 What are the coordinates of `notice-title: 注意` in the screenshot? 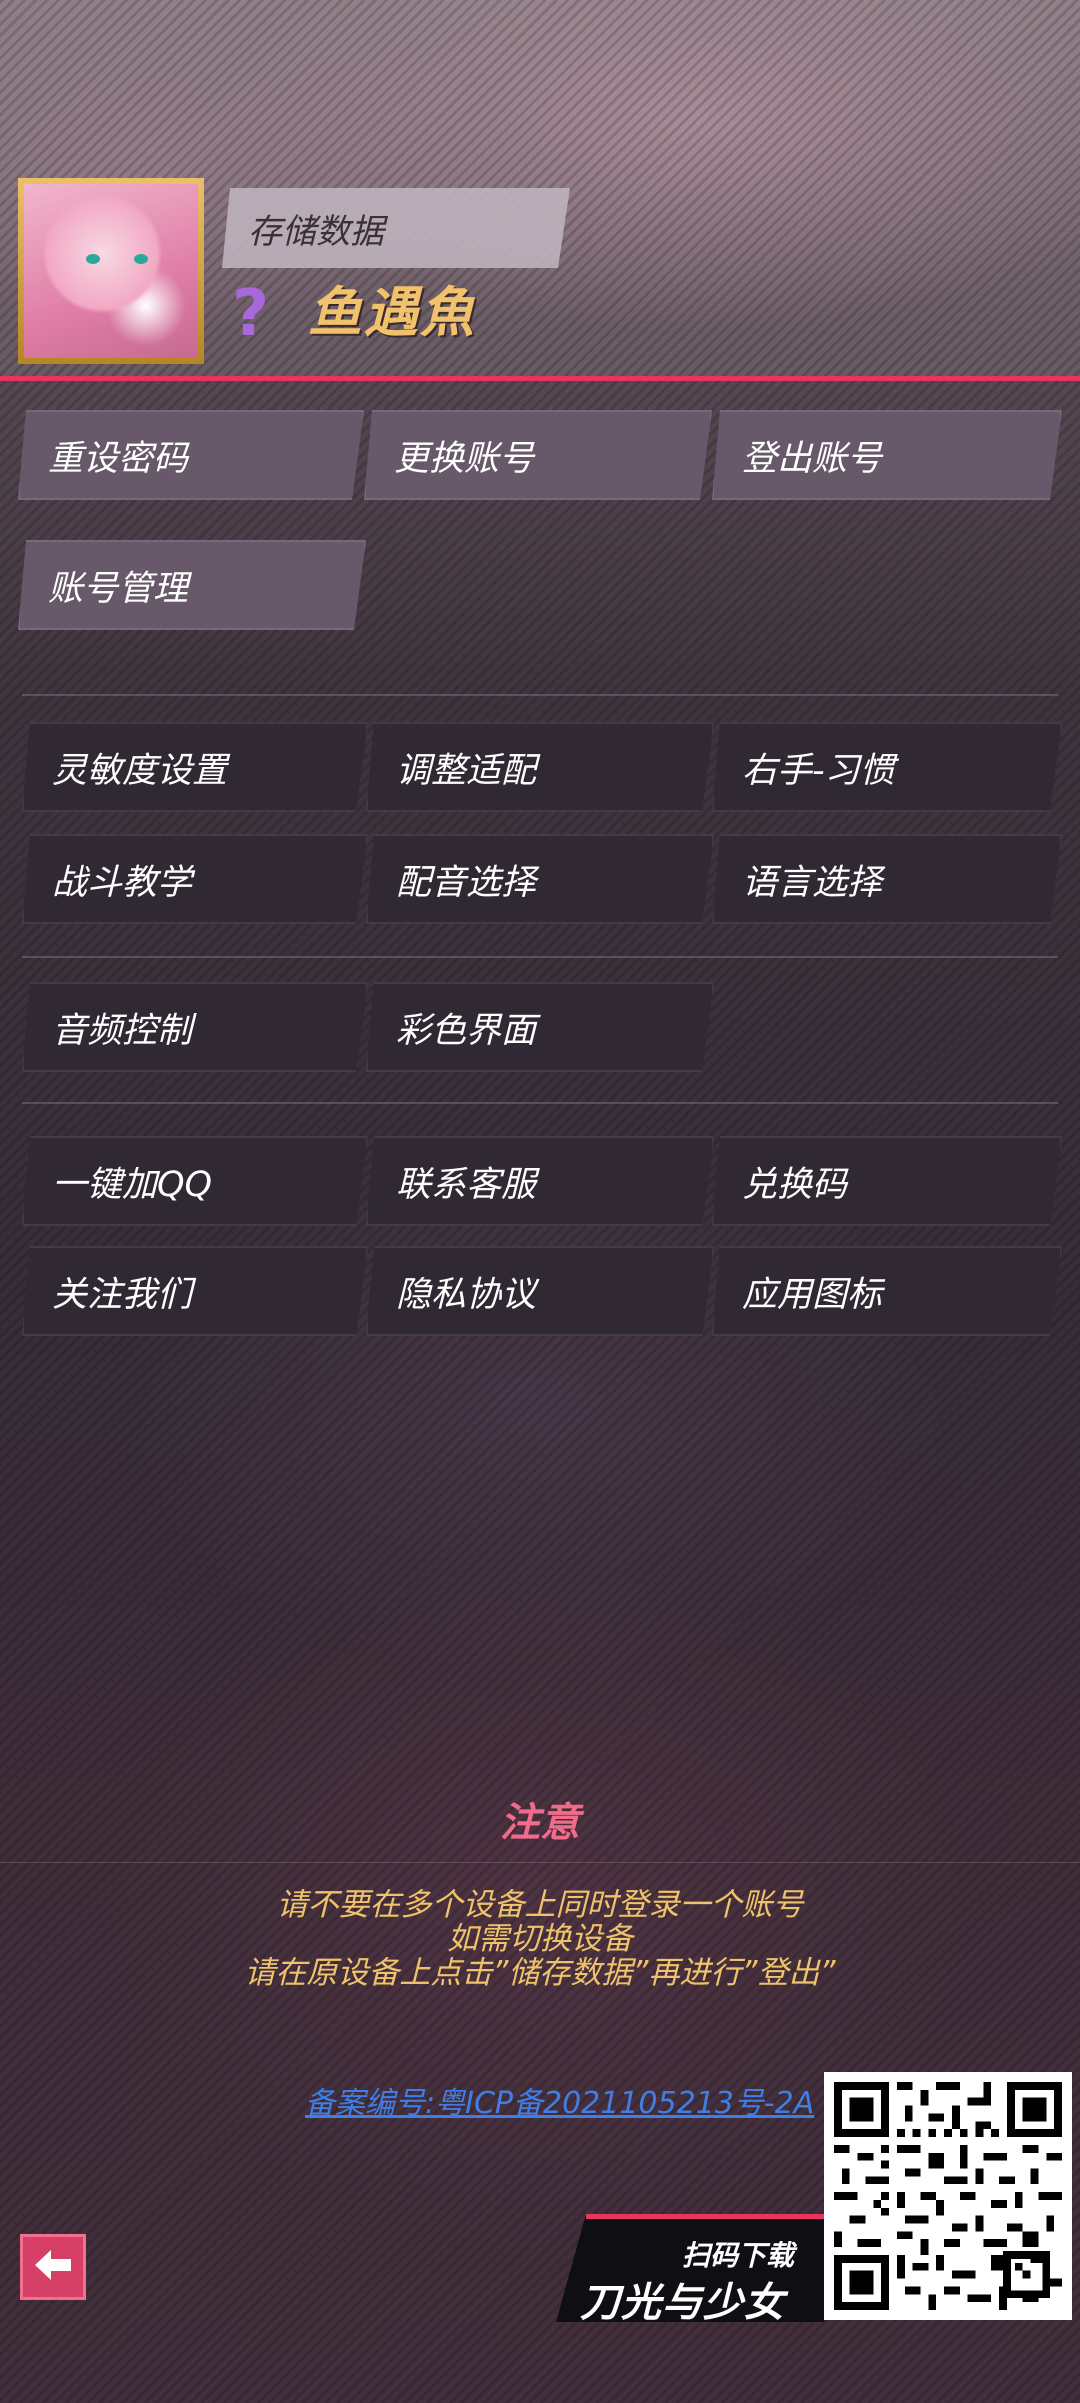 It's located at (540, 1823).